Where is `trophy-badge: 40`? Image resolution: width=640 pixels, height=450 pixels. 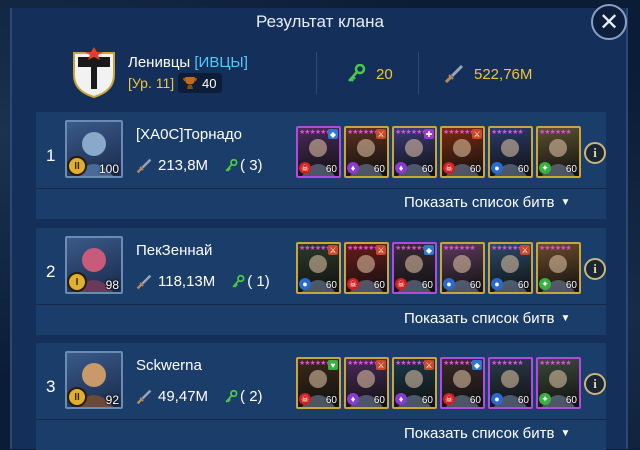 trophy-badge: 40 is located at coordinates (200, 83).